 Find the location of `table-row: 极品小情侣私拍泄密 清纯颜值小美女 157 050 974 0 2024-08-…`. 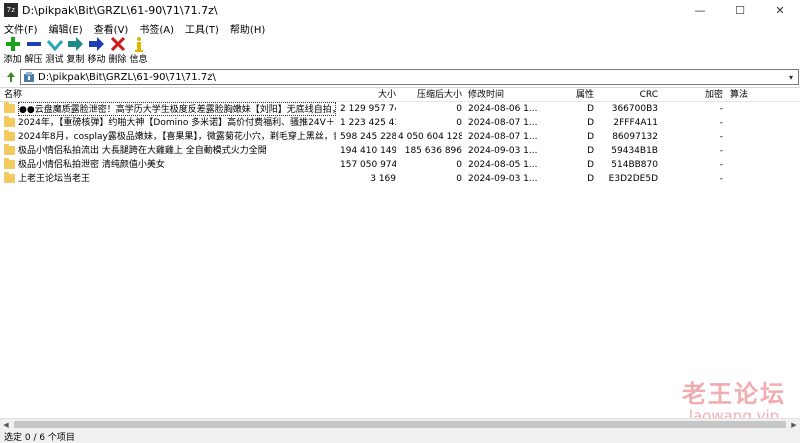

table-row: 极品小情侣私拍泄密 清纯颜值小美女 157 050 974 0 2024-08-… is located at coordinates (400, 165).